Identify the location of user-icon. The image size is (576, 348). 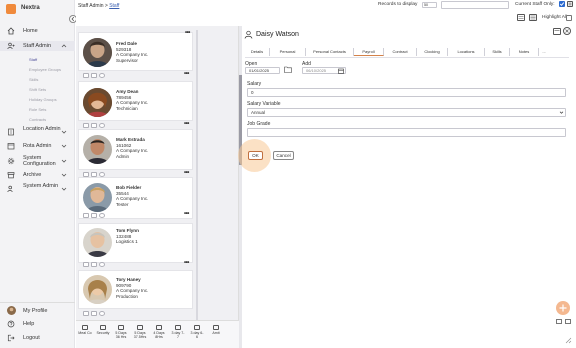
(248, 34).